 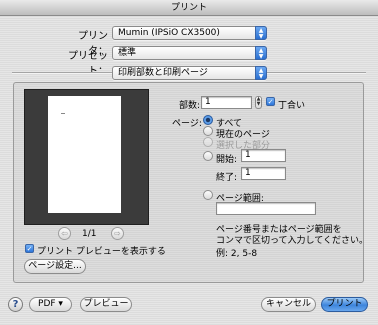 I want to click on page-counter: 1/1, so click(x=89, y=234).